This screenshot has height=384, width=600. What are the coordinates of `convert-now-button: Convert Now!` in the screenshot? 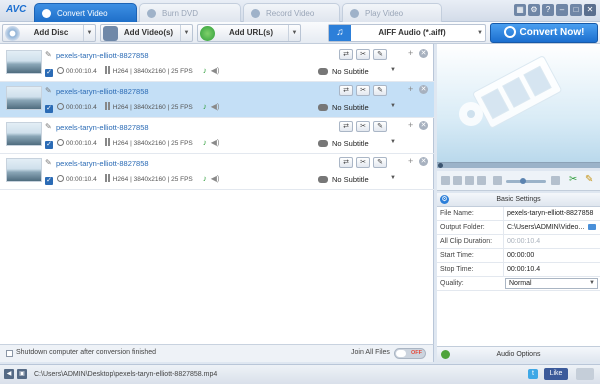 It's located at (544, 33).